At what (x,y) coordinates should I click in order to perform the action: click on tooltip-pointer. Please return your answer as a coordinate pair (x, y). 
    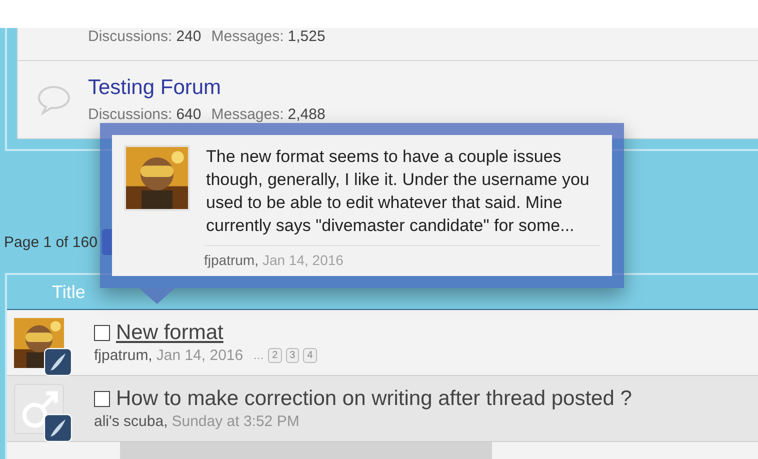
    Looking at the image, I should click on (157, 296).